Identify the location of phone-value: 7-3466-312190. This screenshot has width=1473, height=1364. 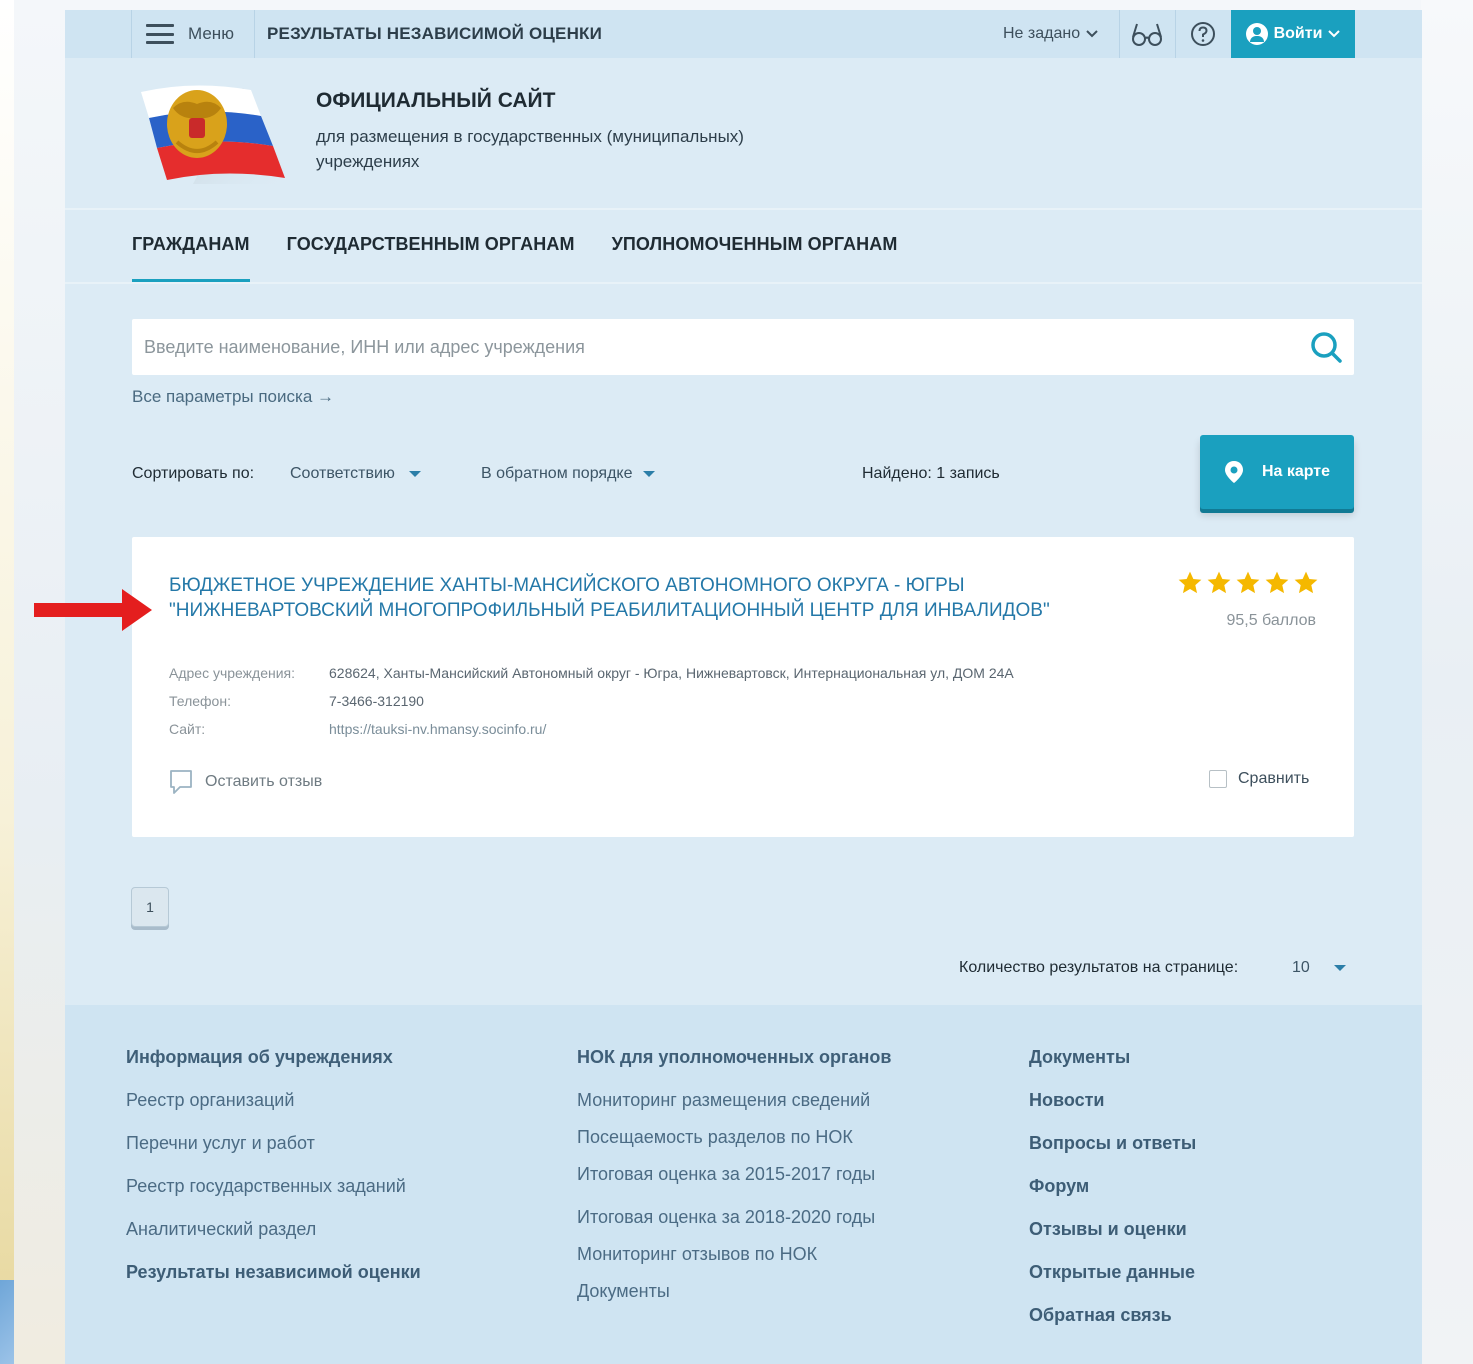
(376, 701).